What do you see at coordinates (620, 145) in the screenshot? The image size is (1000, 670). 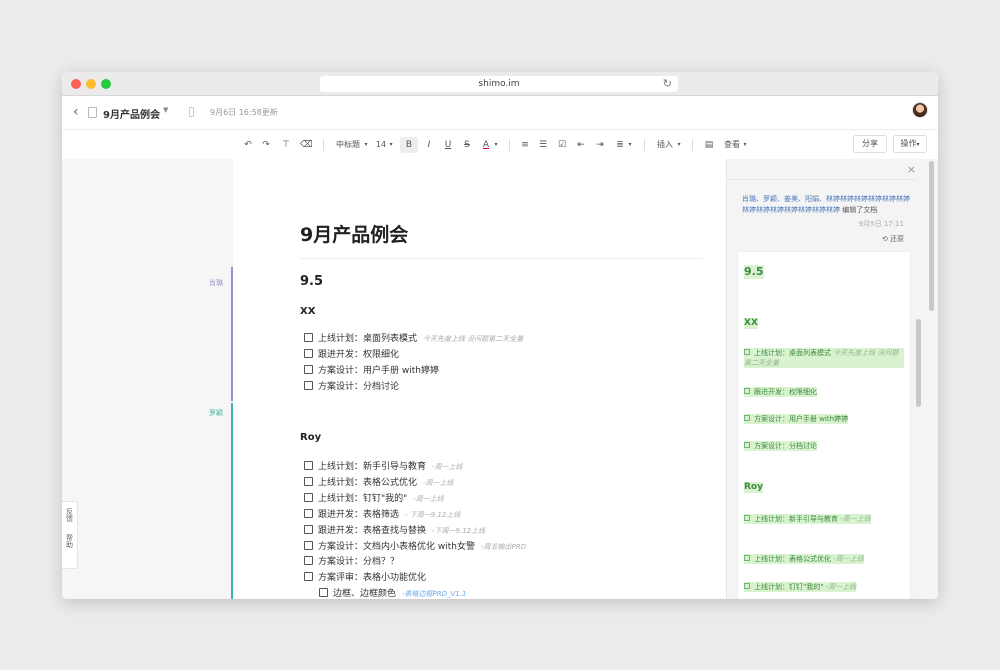 I see `align-icon: ≣` at bounding box center [620, 145].